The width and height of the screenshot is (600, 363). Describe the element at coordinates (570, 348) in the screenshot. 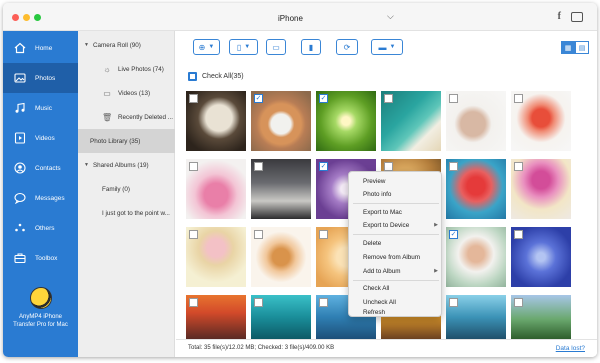

I see `data-lost-link: Data lost?` at that location.